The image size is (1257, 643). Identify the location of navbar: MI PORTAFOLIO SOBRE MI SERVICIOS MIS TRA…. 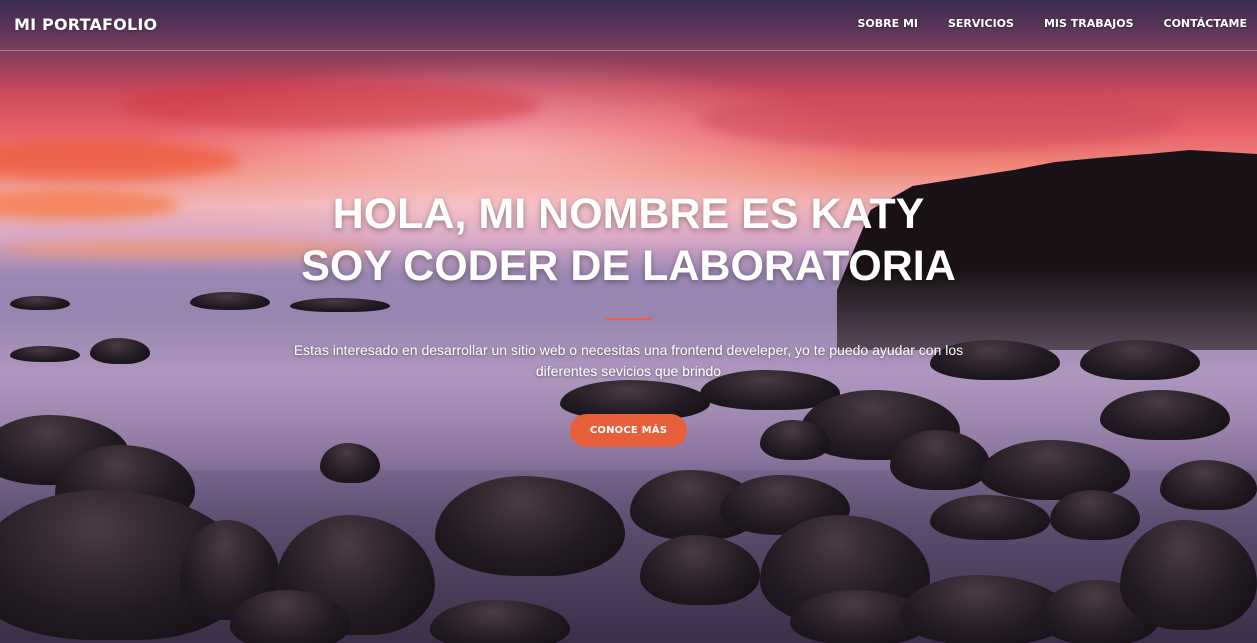
(628, 25).